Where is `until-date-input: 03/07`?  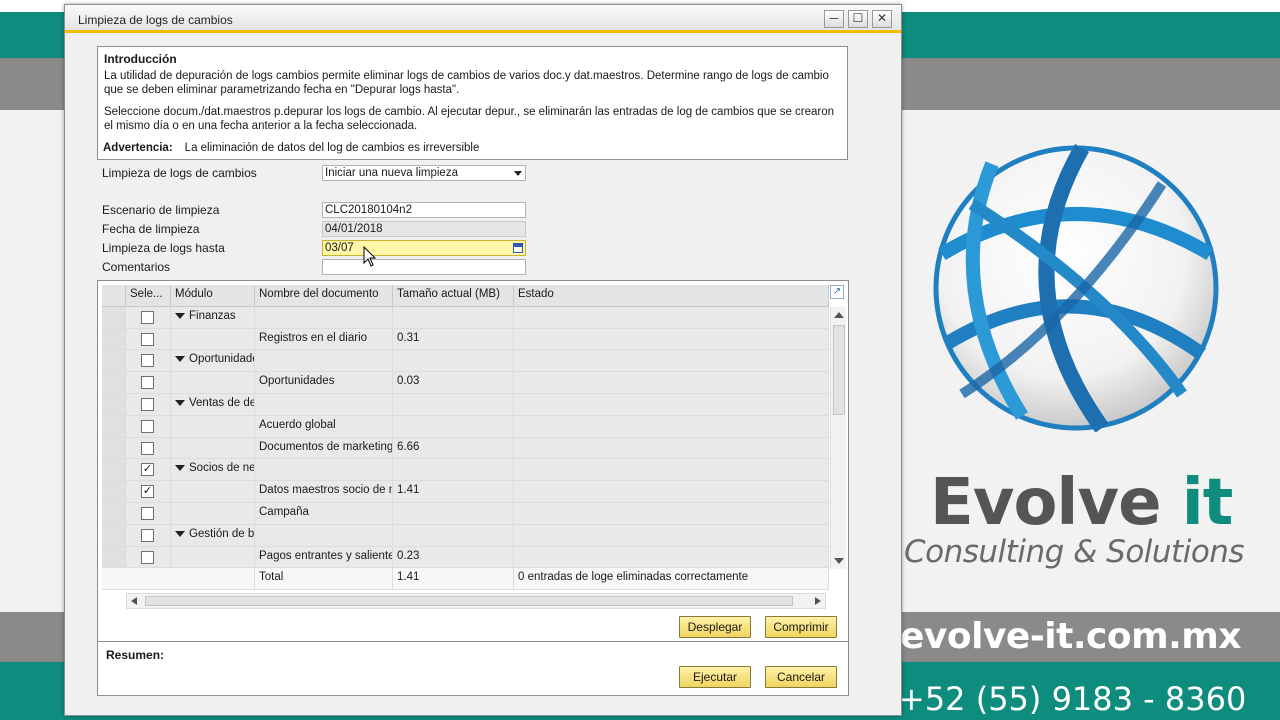
until-date-input: 03/07 is located at coordinates (424, 248).